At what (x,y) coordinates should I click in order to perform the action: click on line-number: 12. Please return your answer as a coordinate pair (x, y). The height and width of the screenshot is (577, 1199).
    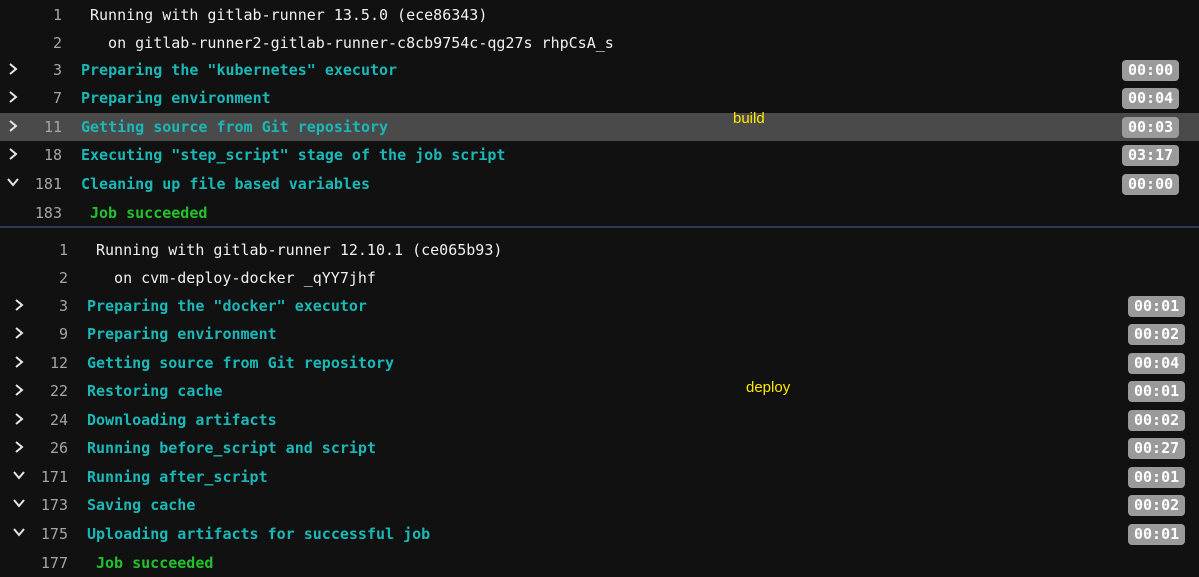
    Looking at the image, I should click on (58, 363).